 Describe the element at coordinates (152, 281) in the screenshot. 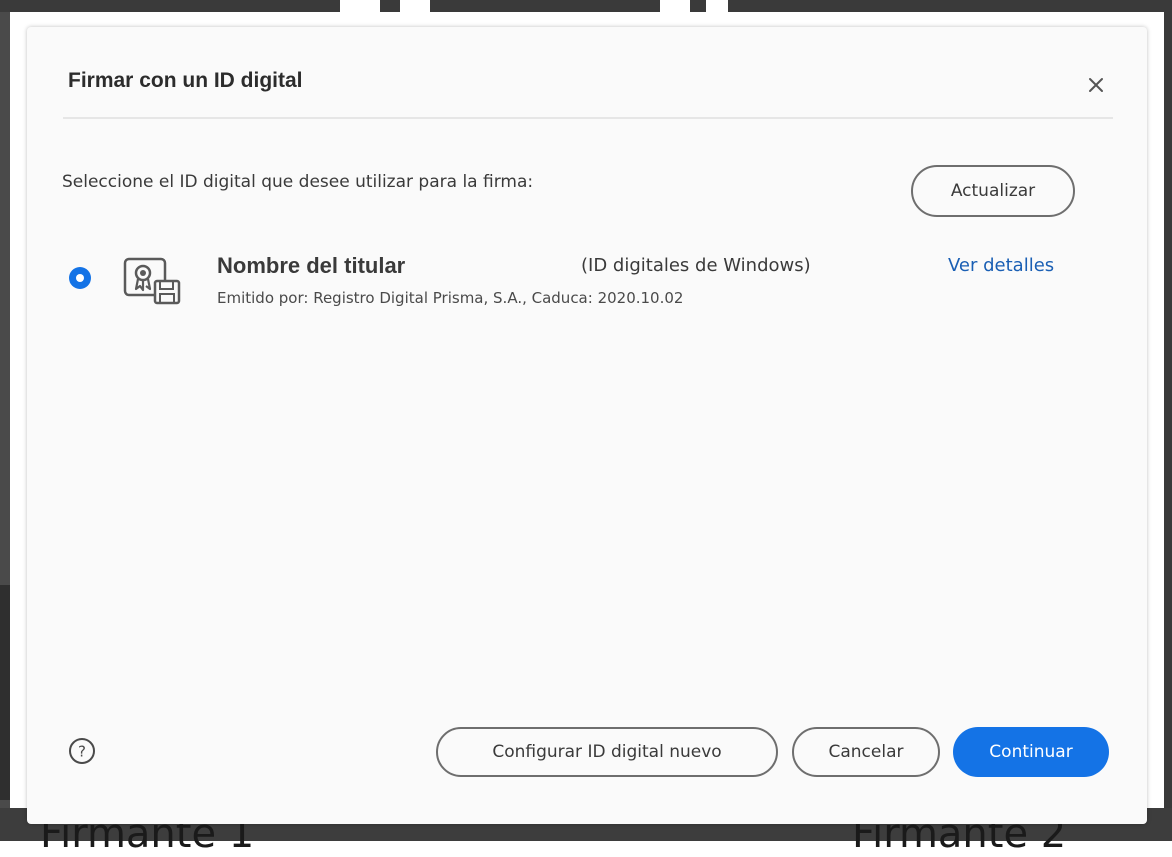

I see `certificate-icon` at that location.